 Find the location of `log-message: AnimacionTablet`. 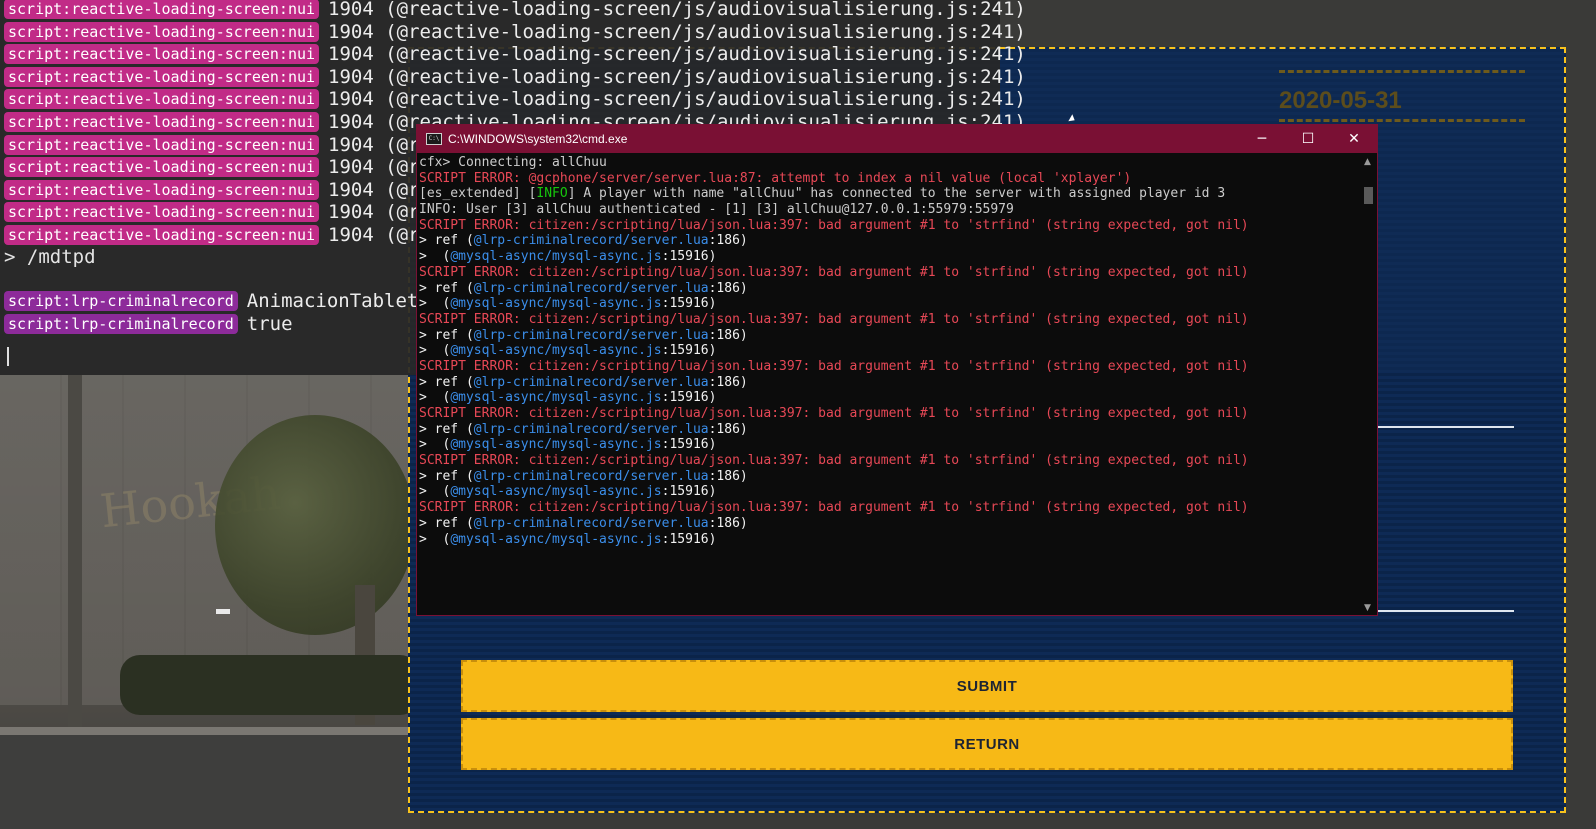

log-message: AnimacionTablet is located at coordinates (332, 301).